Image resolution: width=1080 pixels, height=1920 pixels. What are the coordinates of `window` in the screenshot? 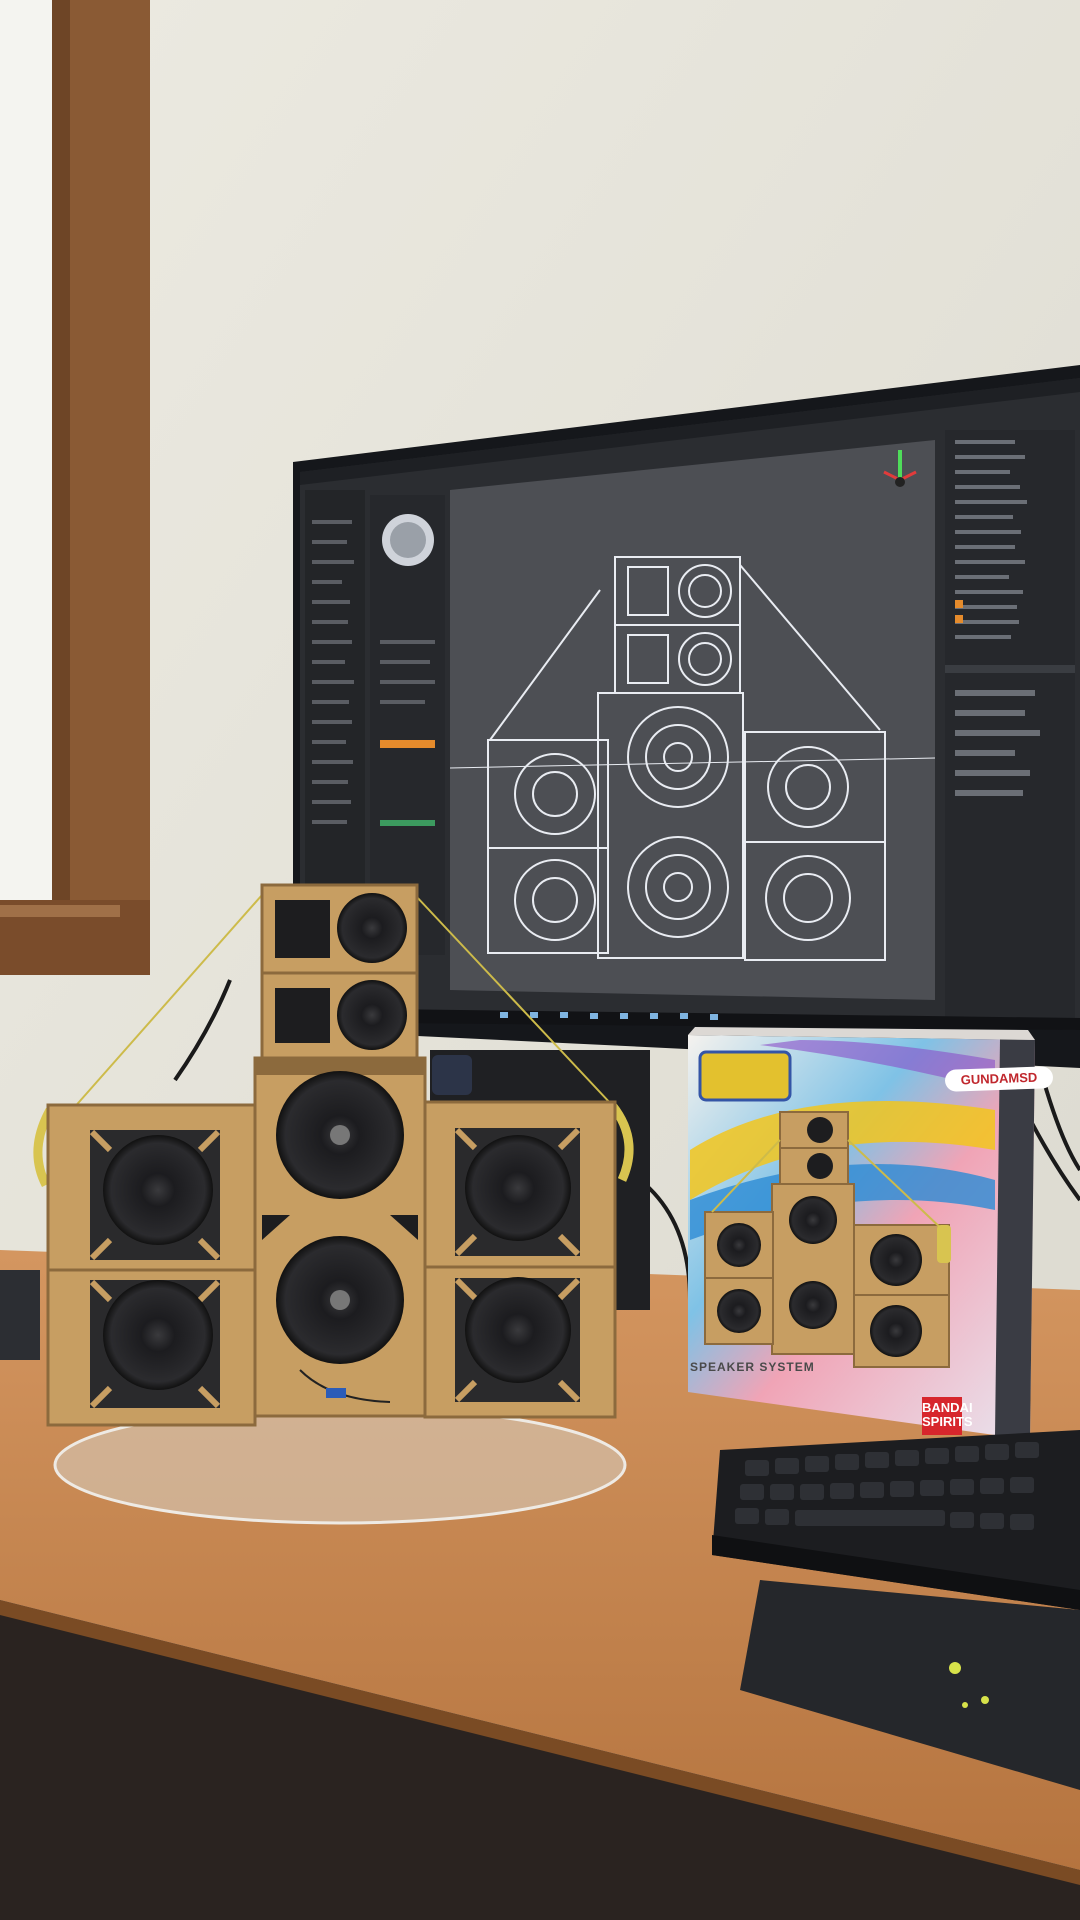 It's located at (75, 487).